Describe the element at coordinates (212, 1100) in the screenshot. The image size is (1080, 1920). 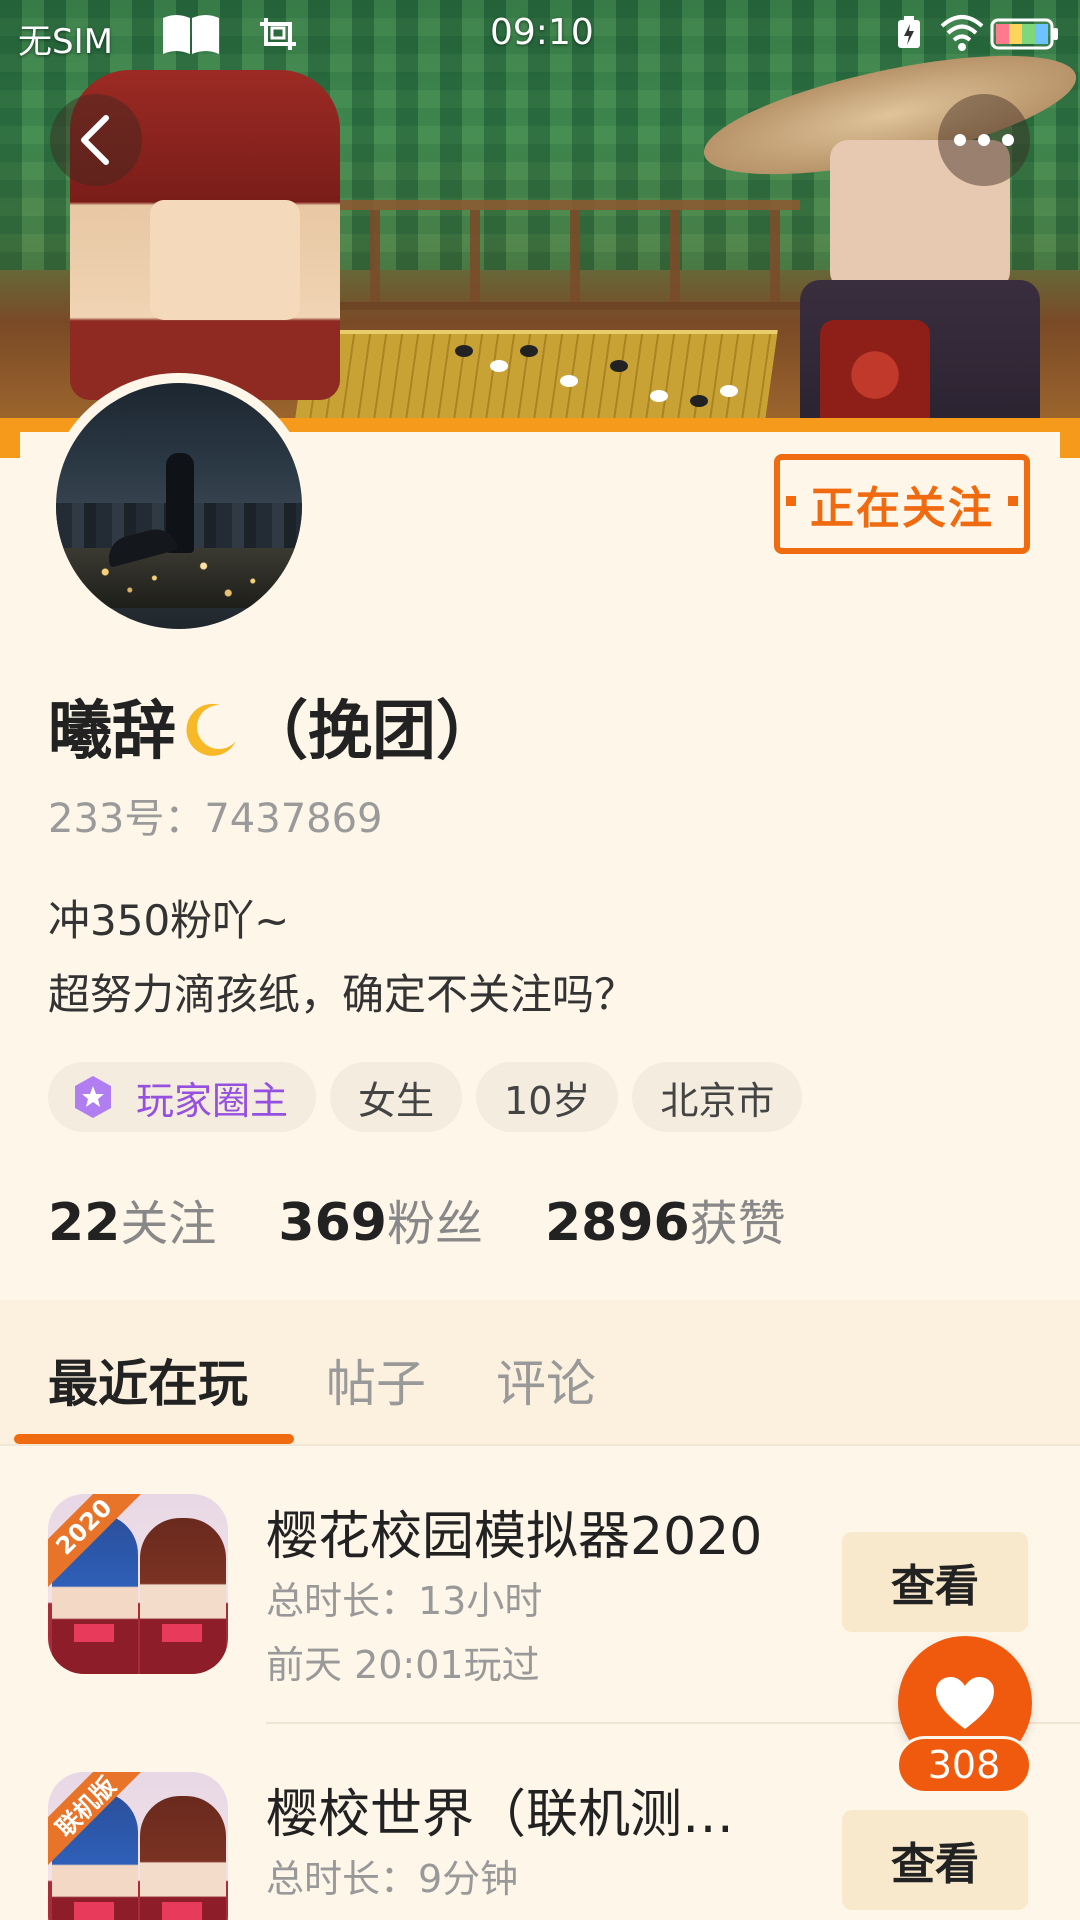
I see `creator-tag-label: 玩家圈主` at that location.